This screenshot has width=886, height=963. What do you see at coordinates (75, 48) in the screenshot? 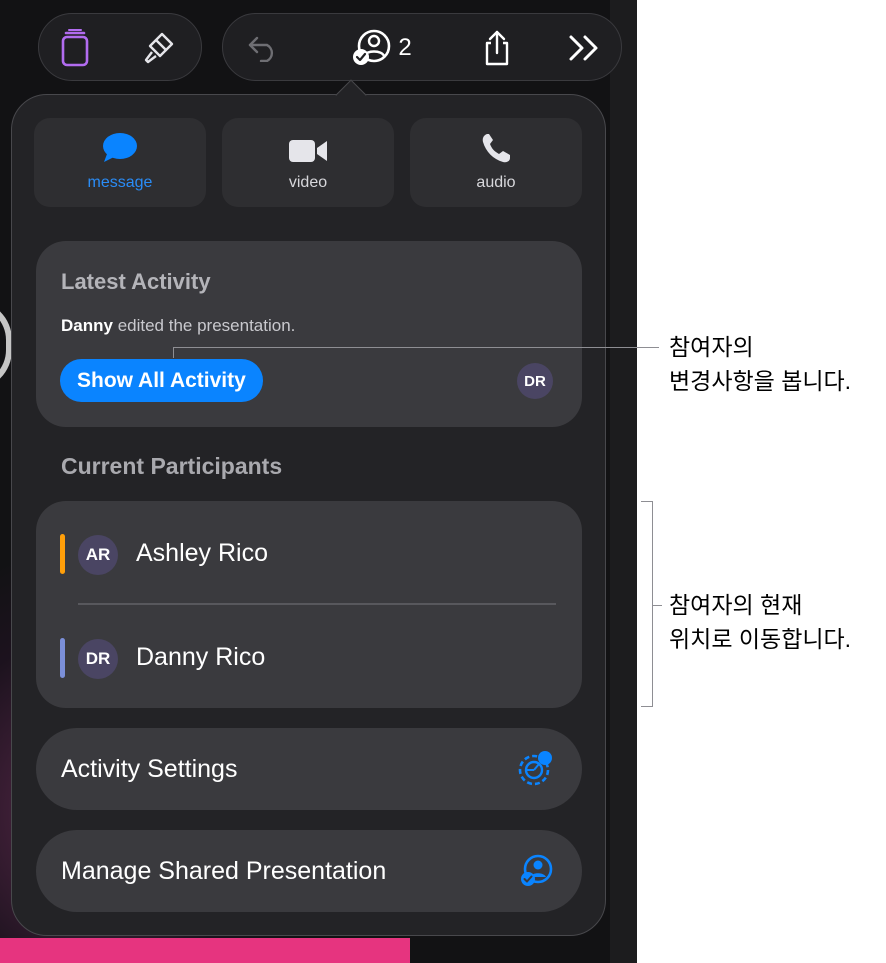
I see `documents-icon` at bounding box center [75, 48].